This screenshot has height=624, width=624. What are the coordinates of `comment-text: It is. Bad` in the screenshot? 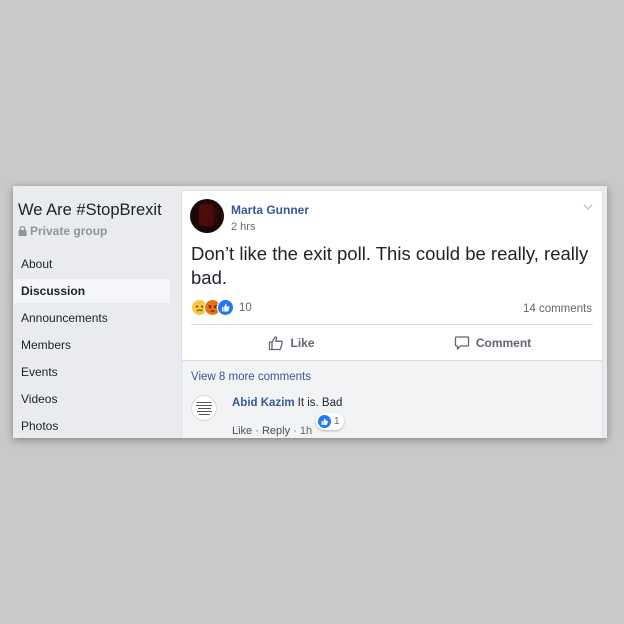 It's located at (320, 403).